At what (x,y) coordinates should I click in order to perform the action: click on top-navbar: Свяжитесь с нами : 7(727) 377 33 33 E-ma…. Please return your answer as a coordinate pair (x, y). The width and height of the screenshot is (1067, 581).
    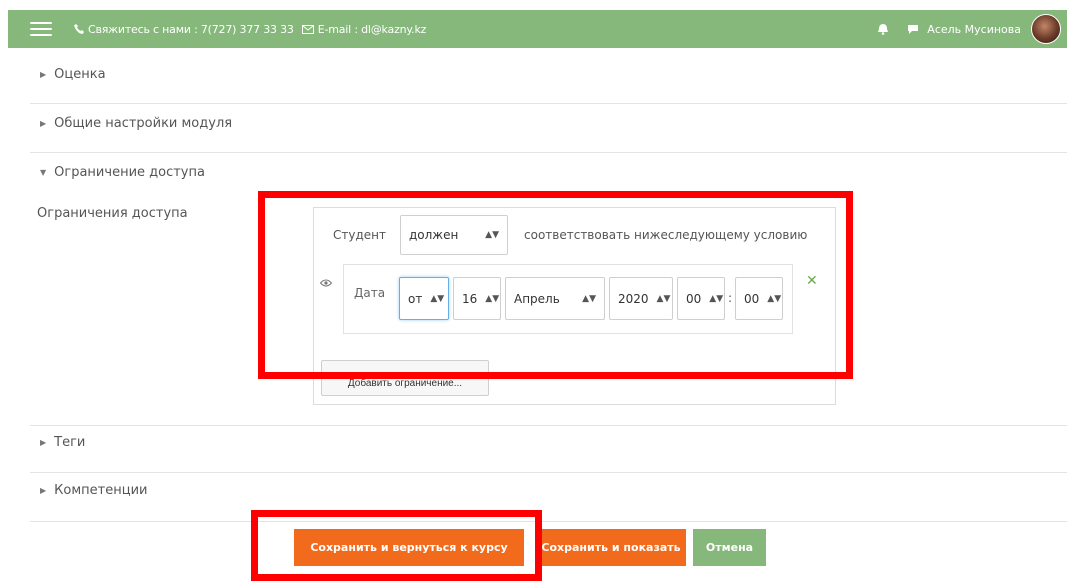
    Looking at the image, I should click on (537, 29).